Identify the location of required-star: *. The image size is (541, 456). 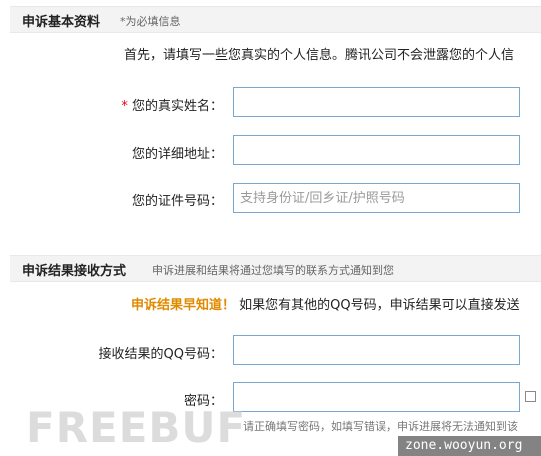
(124, 106).